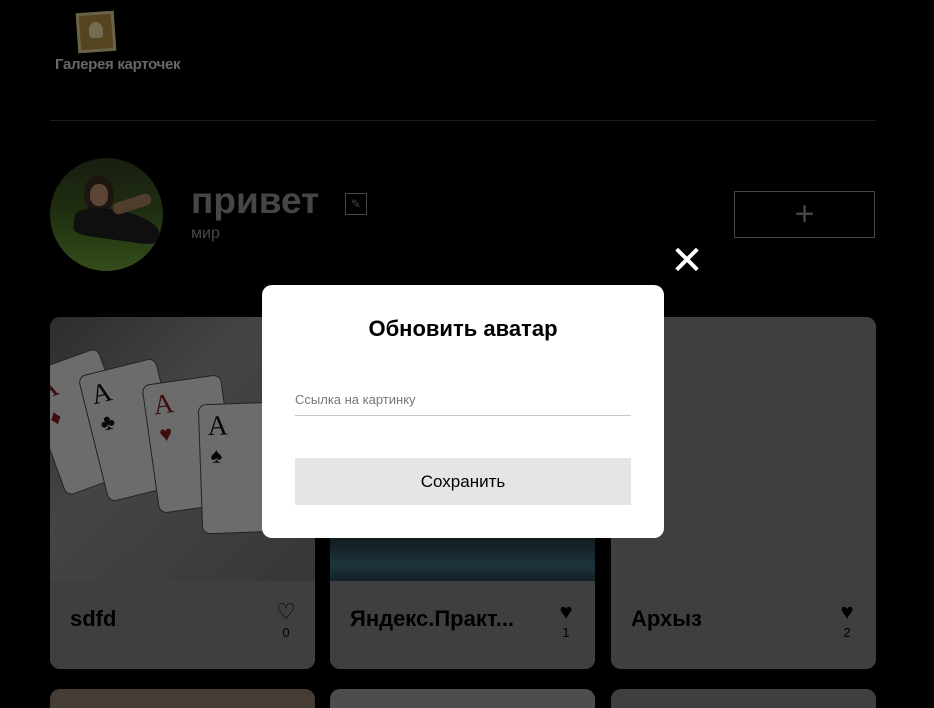 The image size is (934, 708). I want to click on avatar-link-input, so click(463, 400).